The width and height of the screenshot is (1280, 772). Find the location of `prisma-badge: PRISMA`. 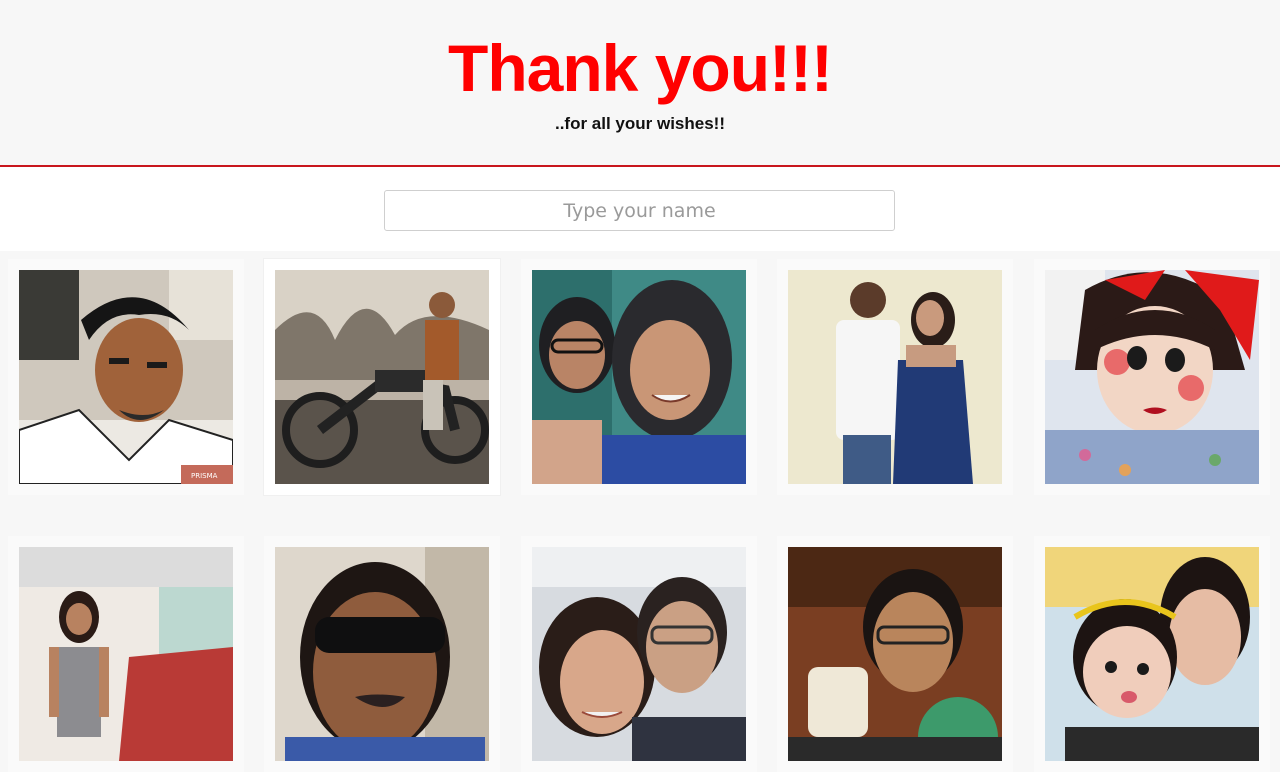

prisma-badge: PRISMA is located at coordinates (204, 476).